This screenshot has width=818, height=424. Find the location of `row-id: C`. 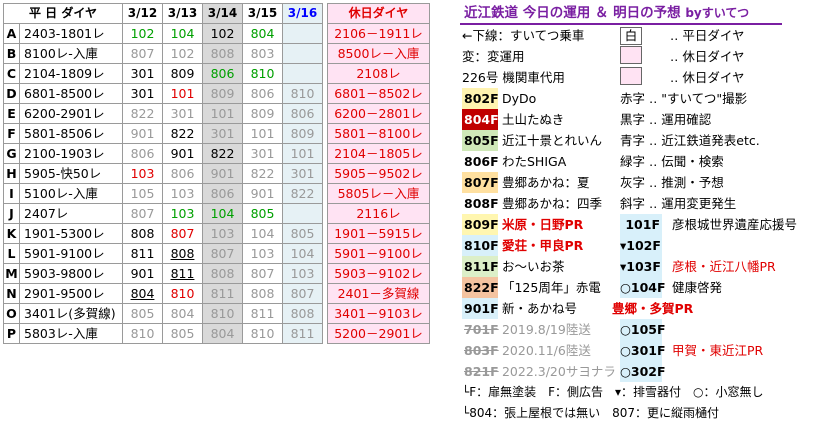

row-id: C is located at coordinates (11, 73).